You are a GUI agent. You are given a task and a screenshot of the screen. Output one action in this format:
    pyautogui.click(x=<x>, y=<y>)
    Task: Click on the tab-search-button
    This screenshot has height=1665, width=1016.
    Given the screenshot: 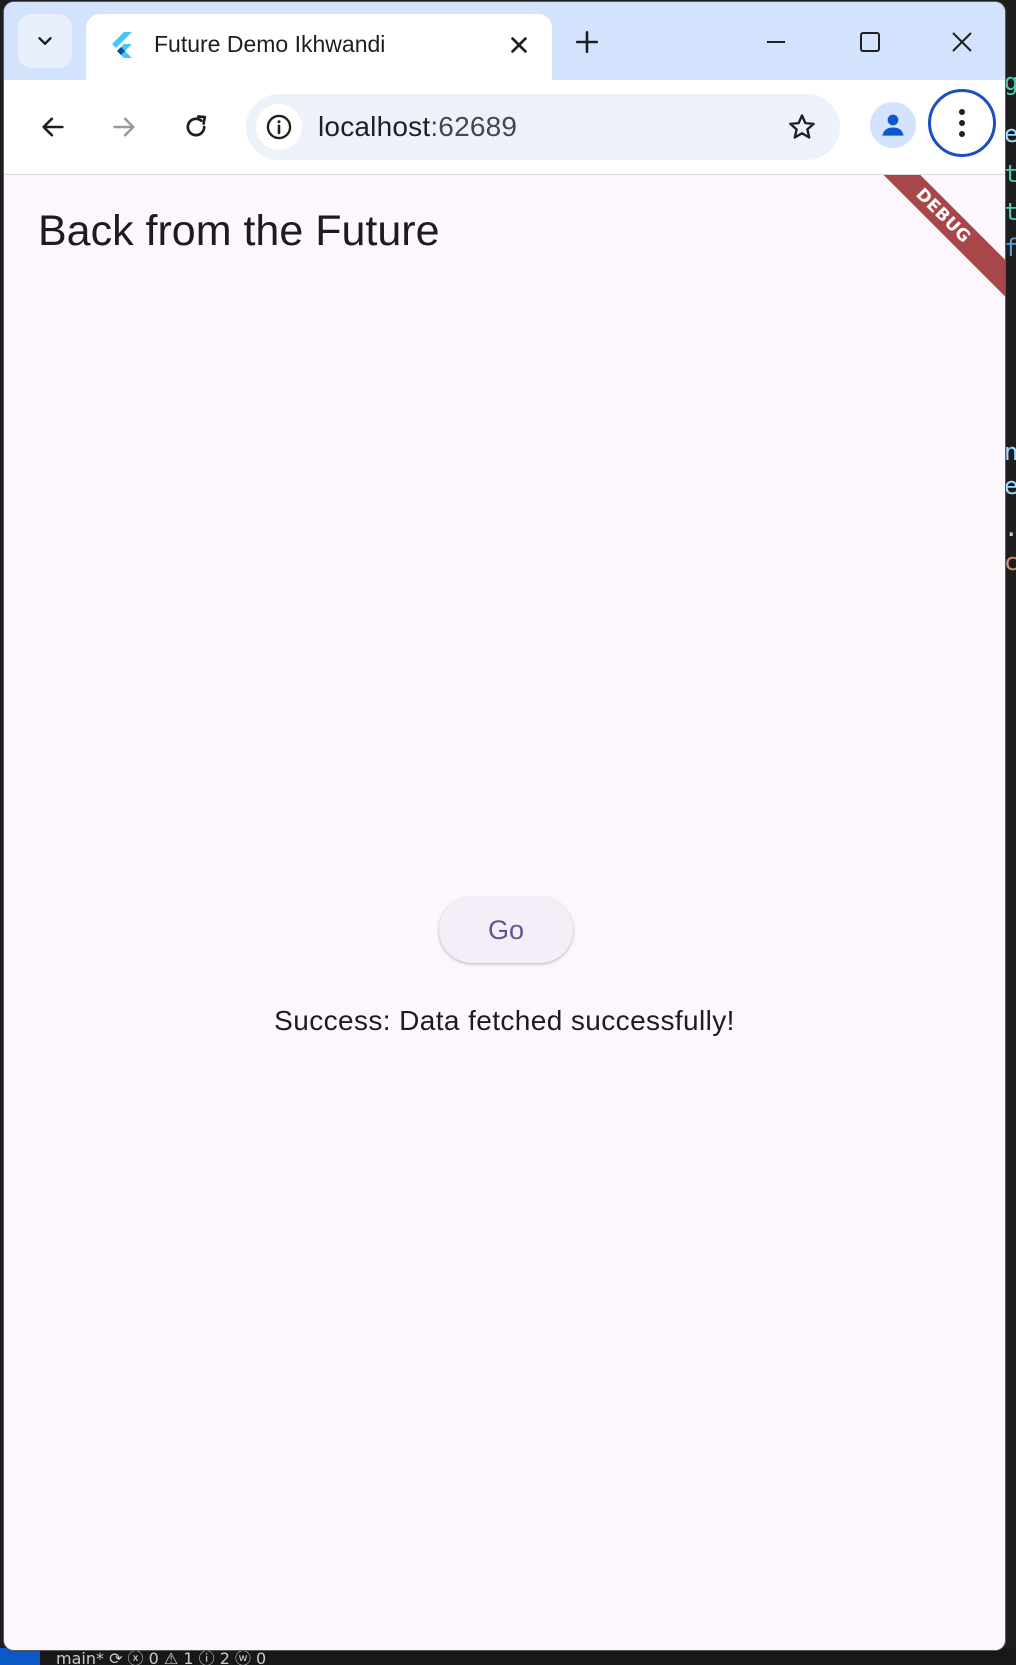 What is the action you would take?
    pyautogui.click(x=45, y=41)
    